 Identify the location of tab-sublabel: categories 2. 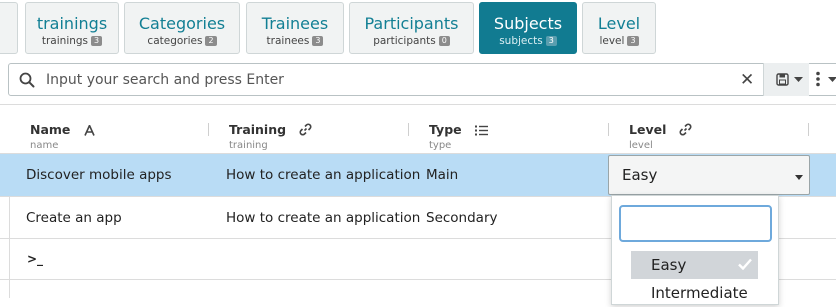
(182, 41).